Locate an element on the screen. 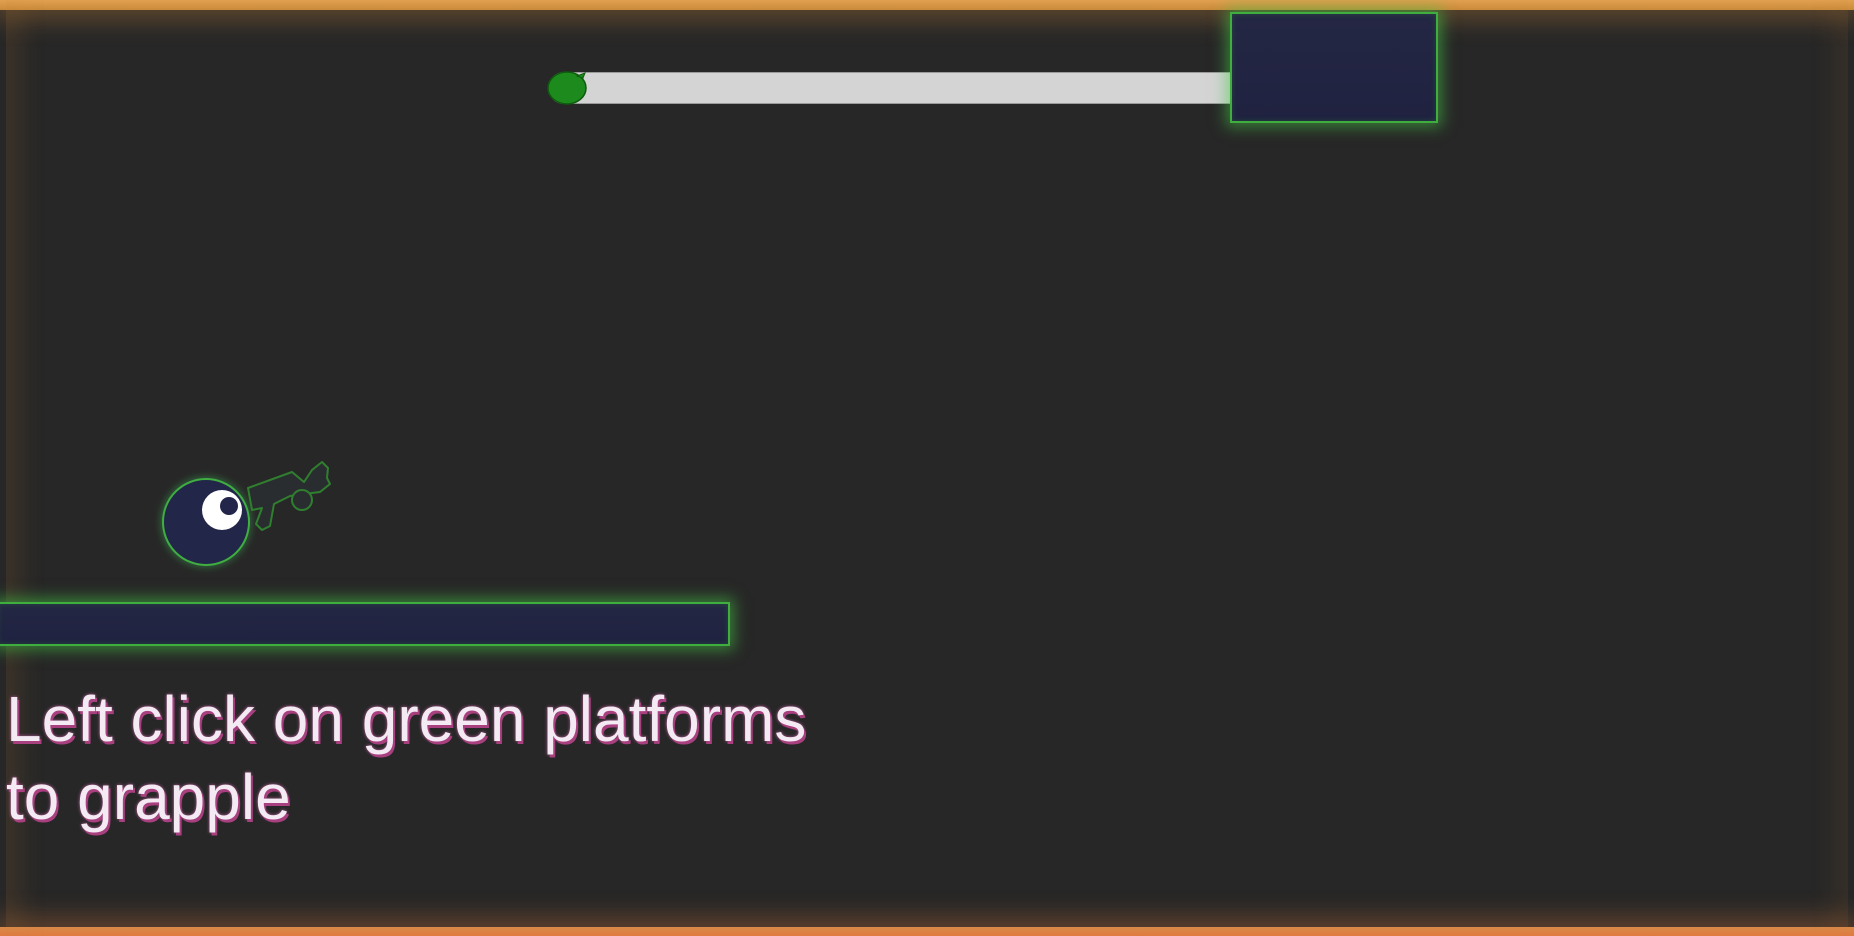 The width and height of the screenshot is (1854, 936). top-border-glow is located at coordinates (927, 5).